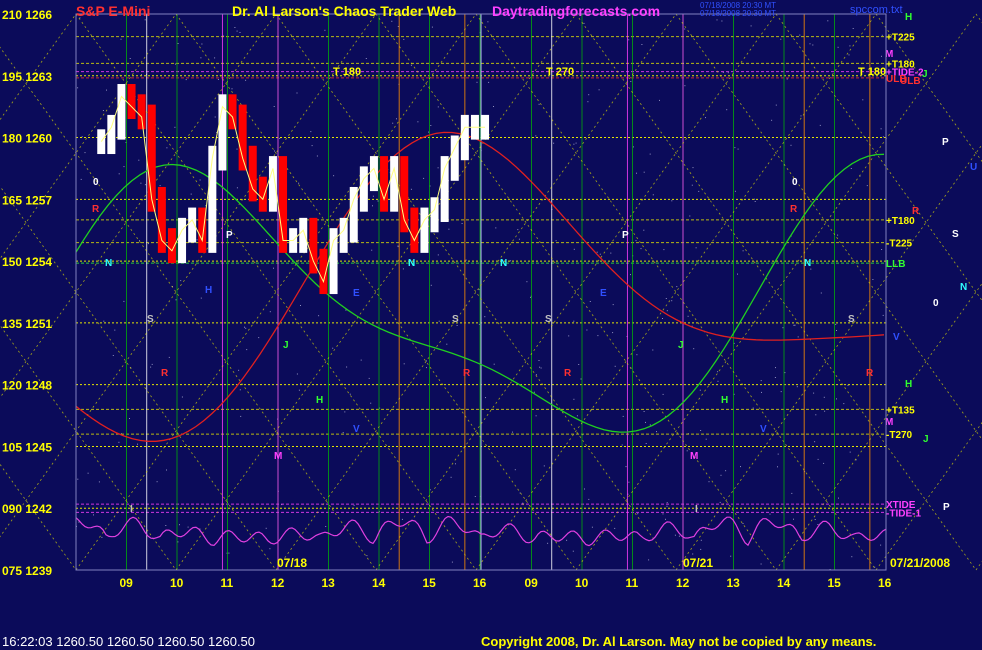 Image resolution: width=982 pixels, height=650 pixels. Describe the element at coordinates (681, 345) in the screenshot. I see `chart-marker: J` at that location.